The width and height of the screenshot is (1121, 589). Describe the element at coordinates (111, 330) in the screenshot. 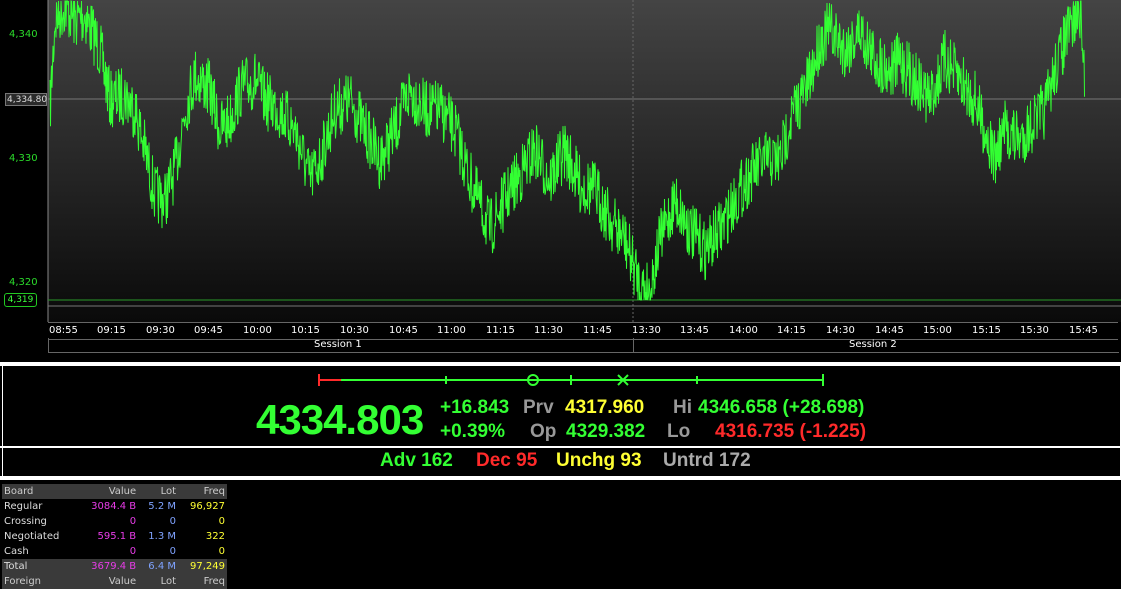

I see `time-label: 09:15` at that location.